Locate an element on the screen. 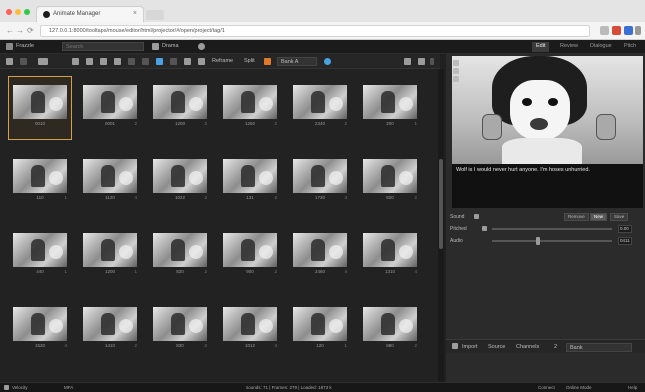 This screenshot has height=392, width=645. shot-thumbnail: 900 2 is located at coordinates (250, 256).